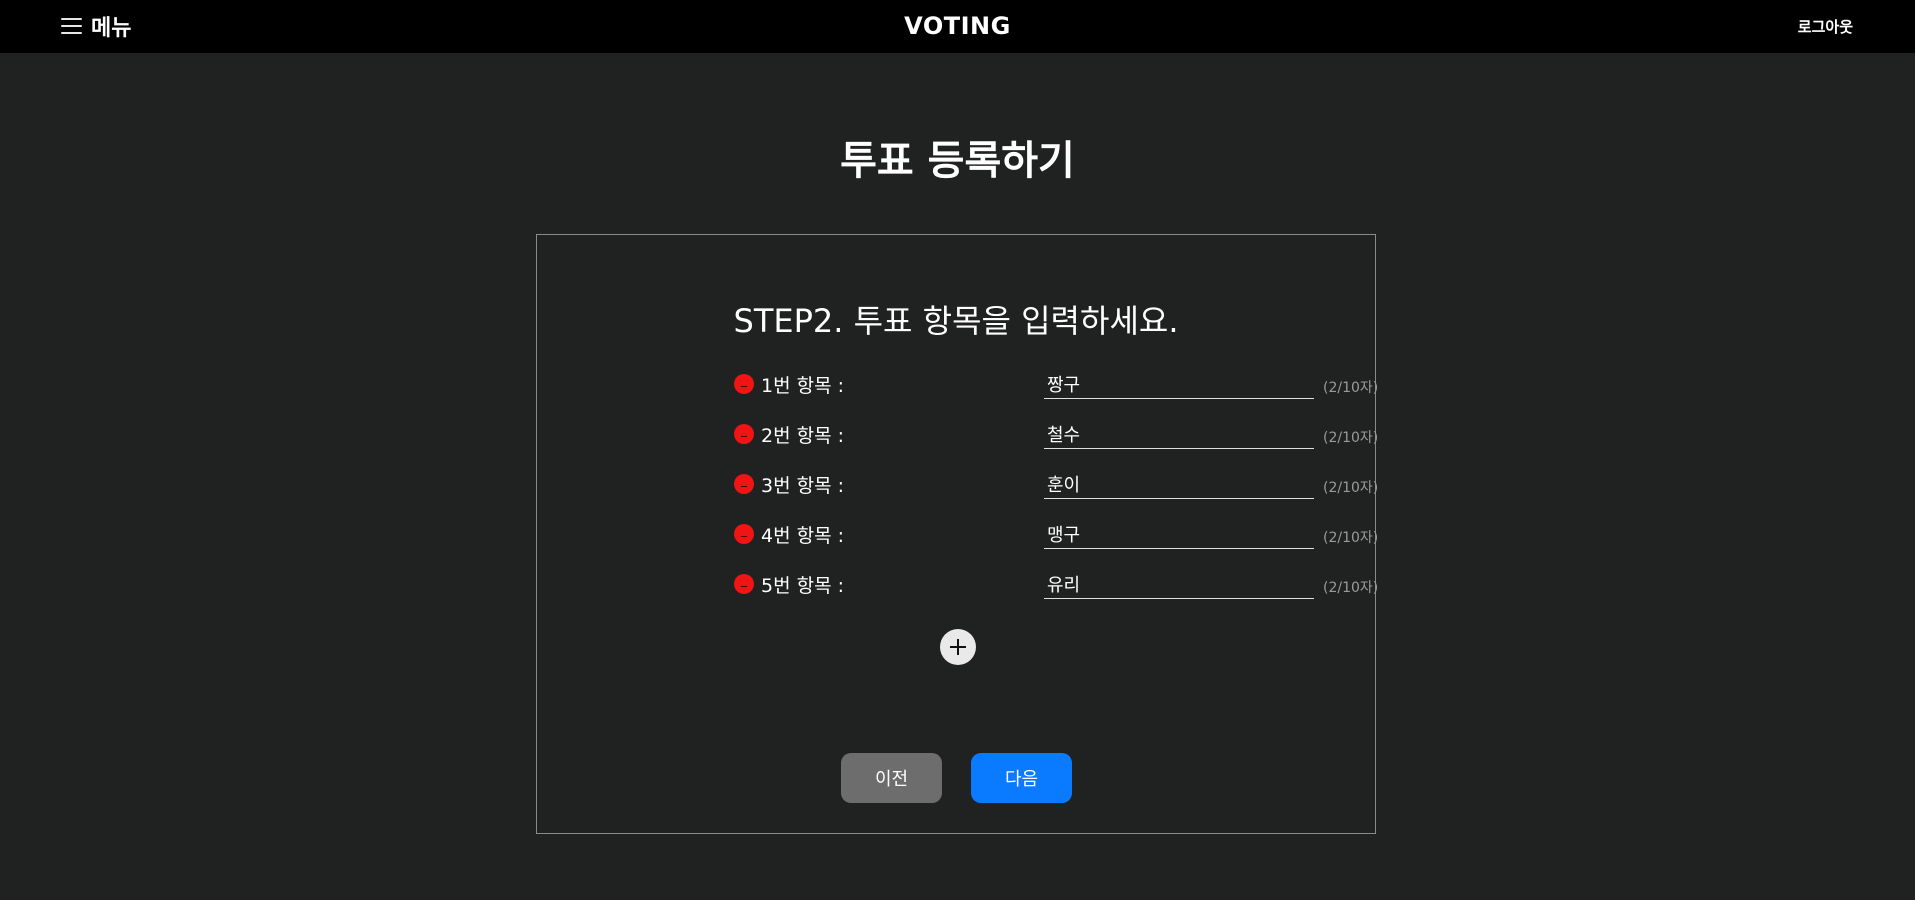  Describe the element at coordinates (803, 386) in the screenshot. I see `item-label: 1번 항목 :` at that location.